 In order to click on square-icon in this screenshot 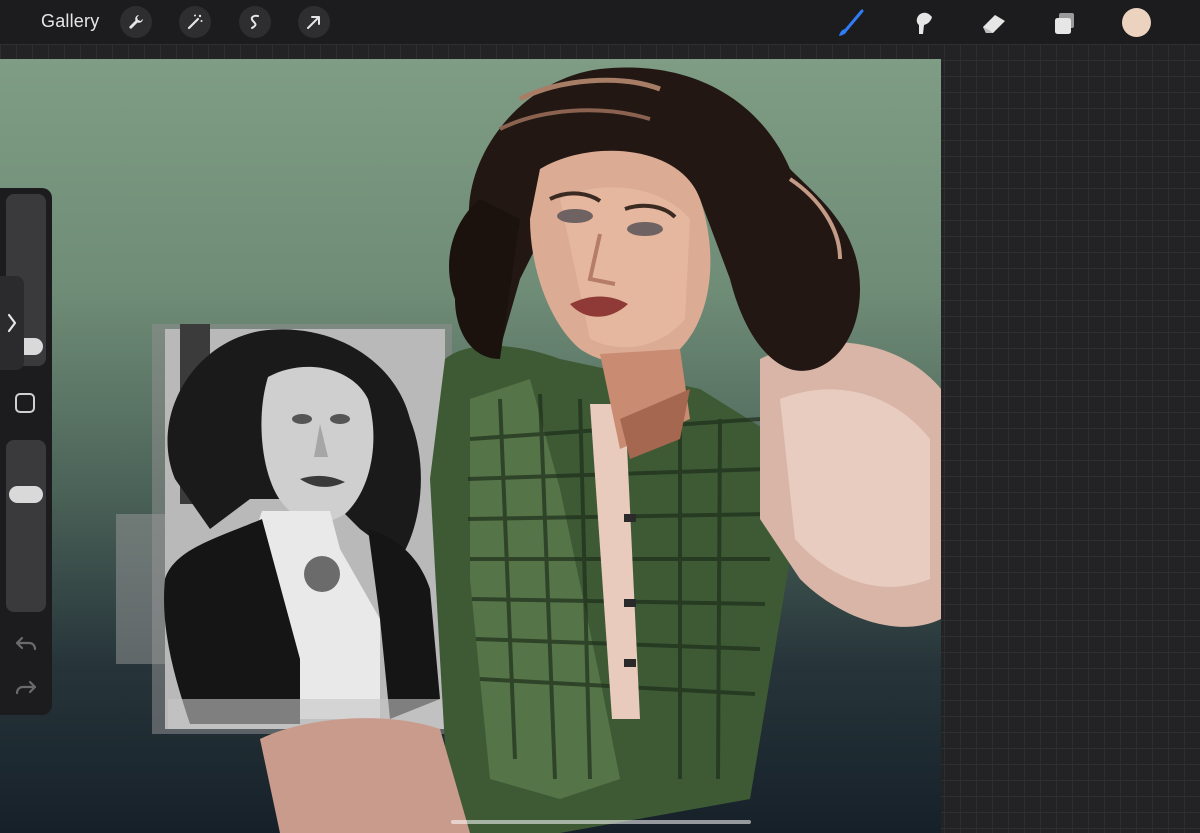, I will do `click(25, 403)`.